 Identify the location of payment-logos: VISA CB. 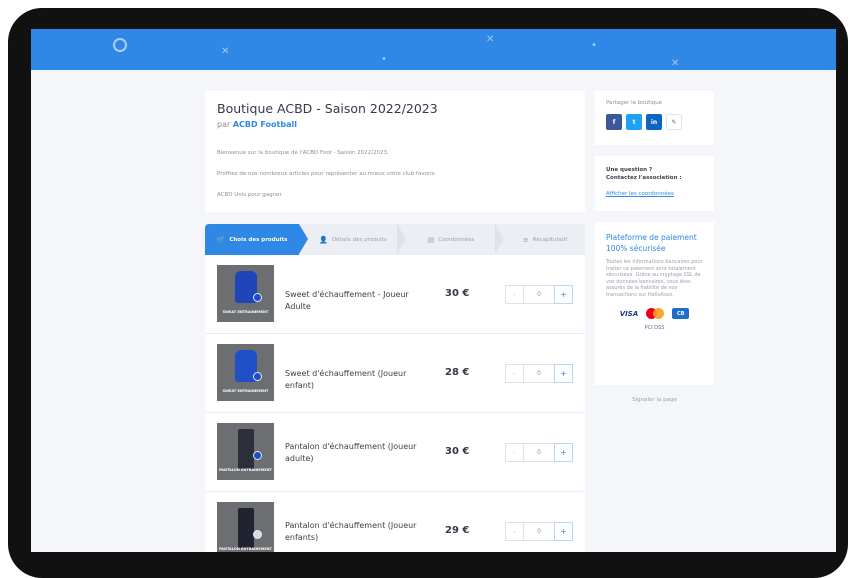
(654, 313).